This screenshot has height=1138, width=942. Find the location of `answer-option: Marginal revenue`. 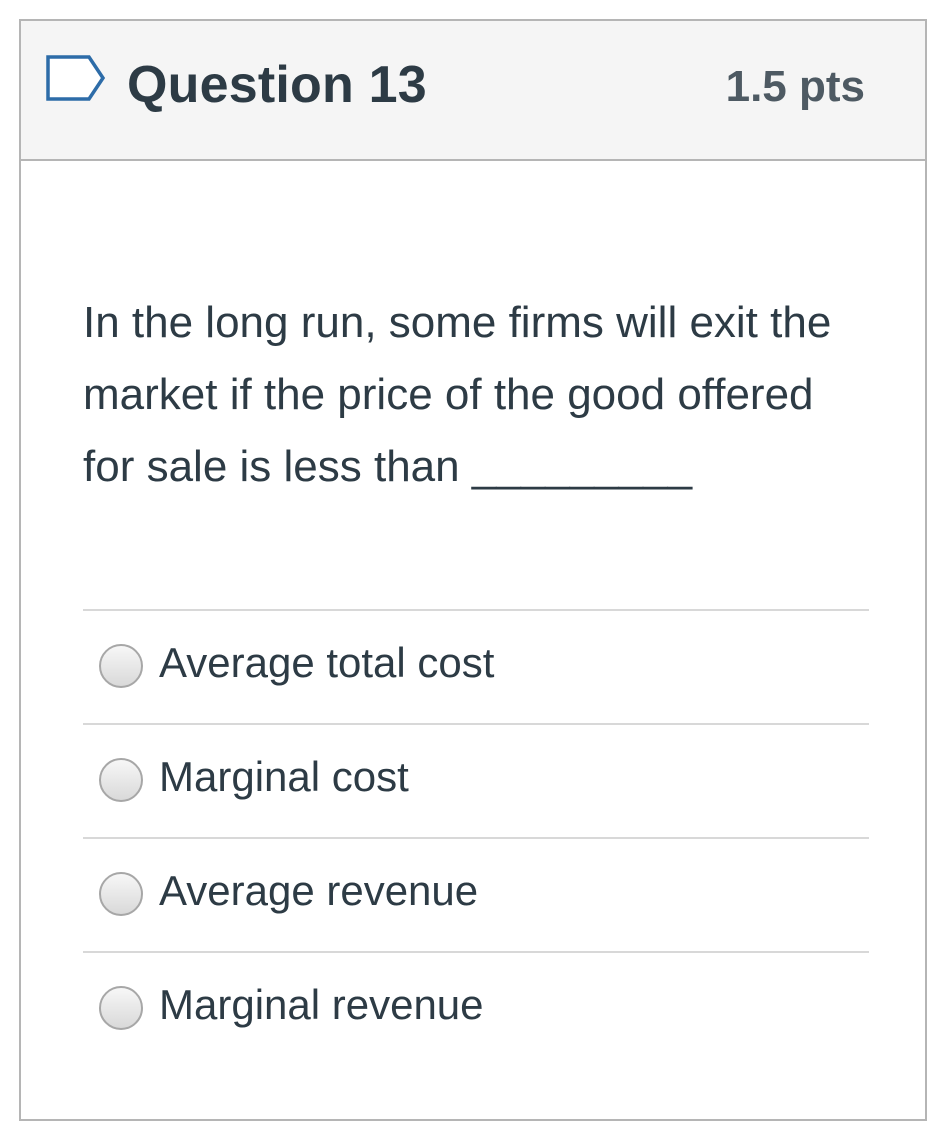

answer-option: Marginal revenue is located at coordinates (476, 1009).